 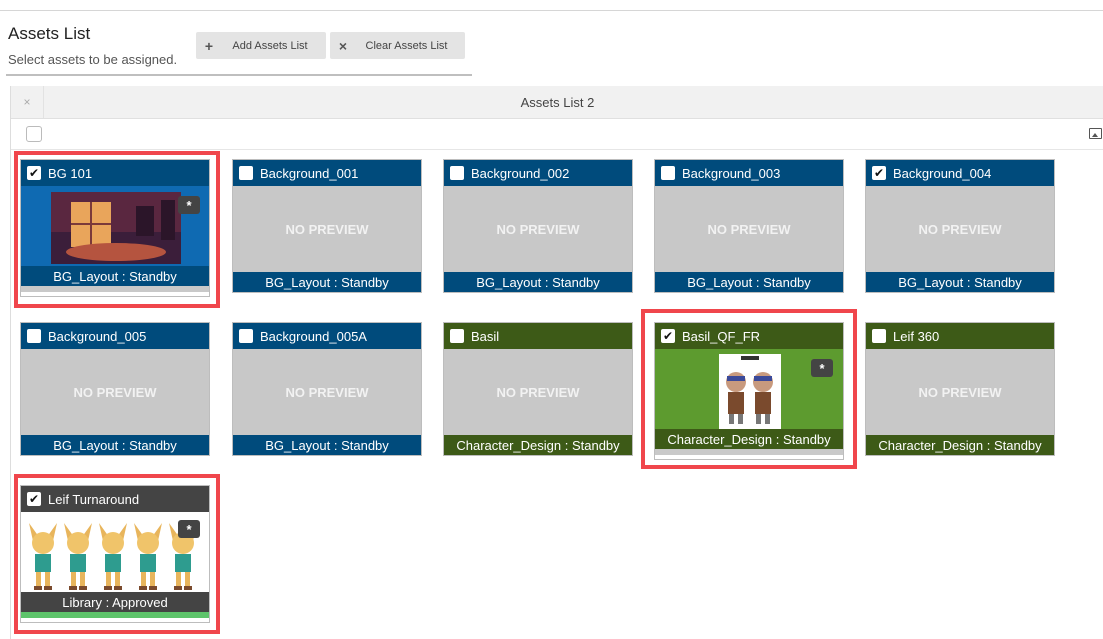 I want to click on page-title: Assets List, so click(x=49, y=33).